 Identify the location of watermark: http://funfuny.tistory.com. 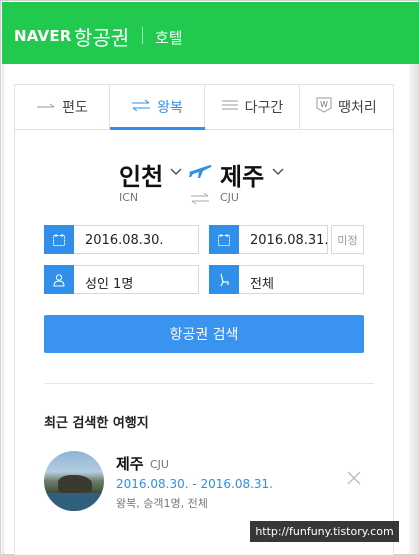
(324, 531).